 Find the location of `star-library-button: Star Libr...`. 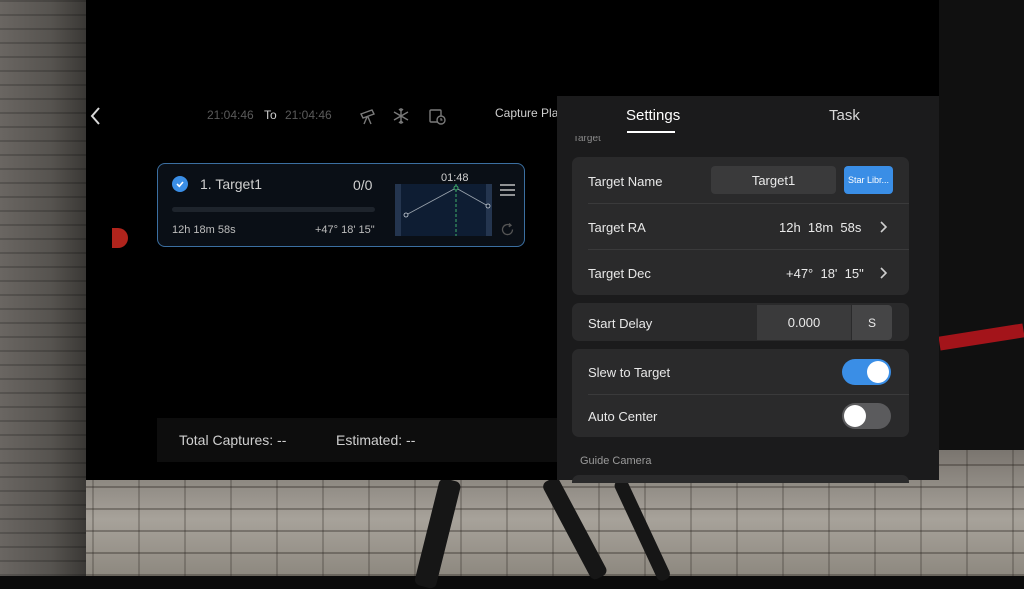

star-library-button: Star Libr... is located at coordinates (868, 180).